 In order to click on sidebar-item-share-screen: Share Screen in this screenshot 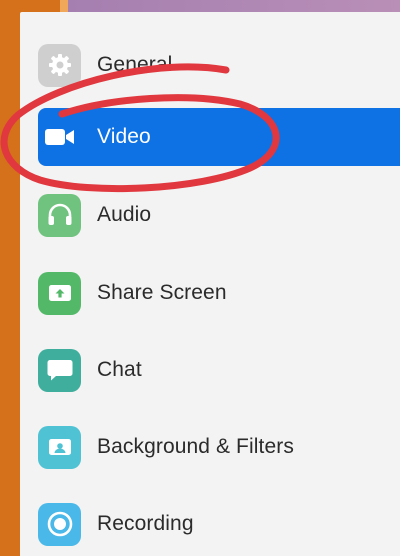, I will do `click(219, 293)`.